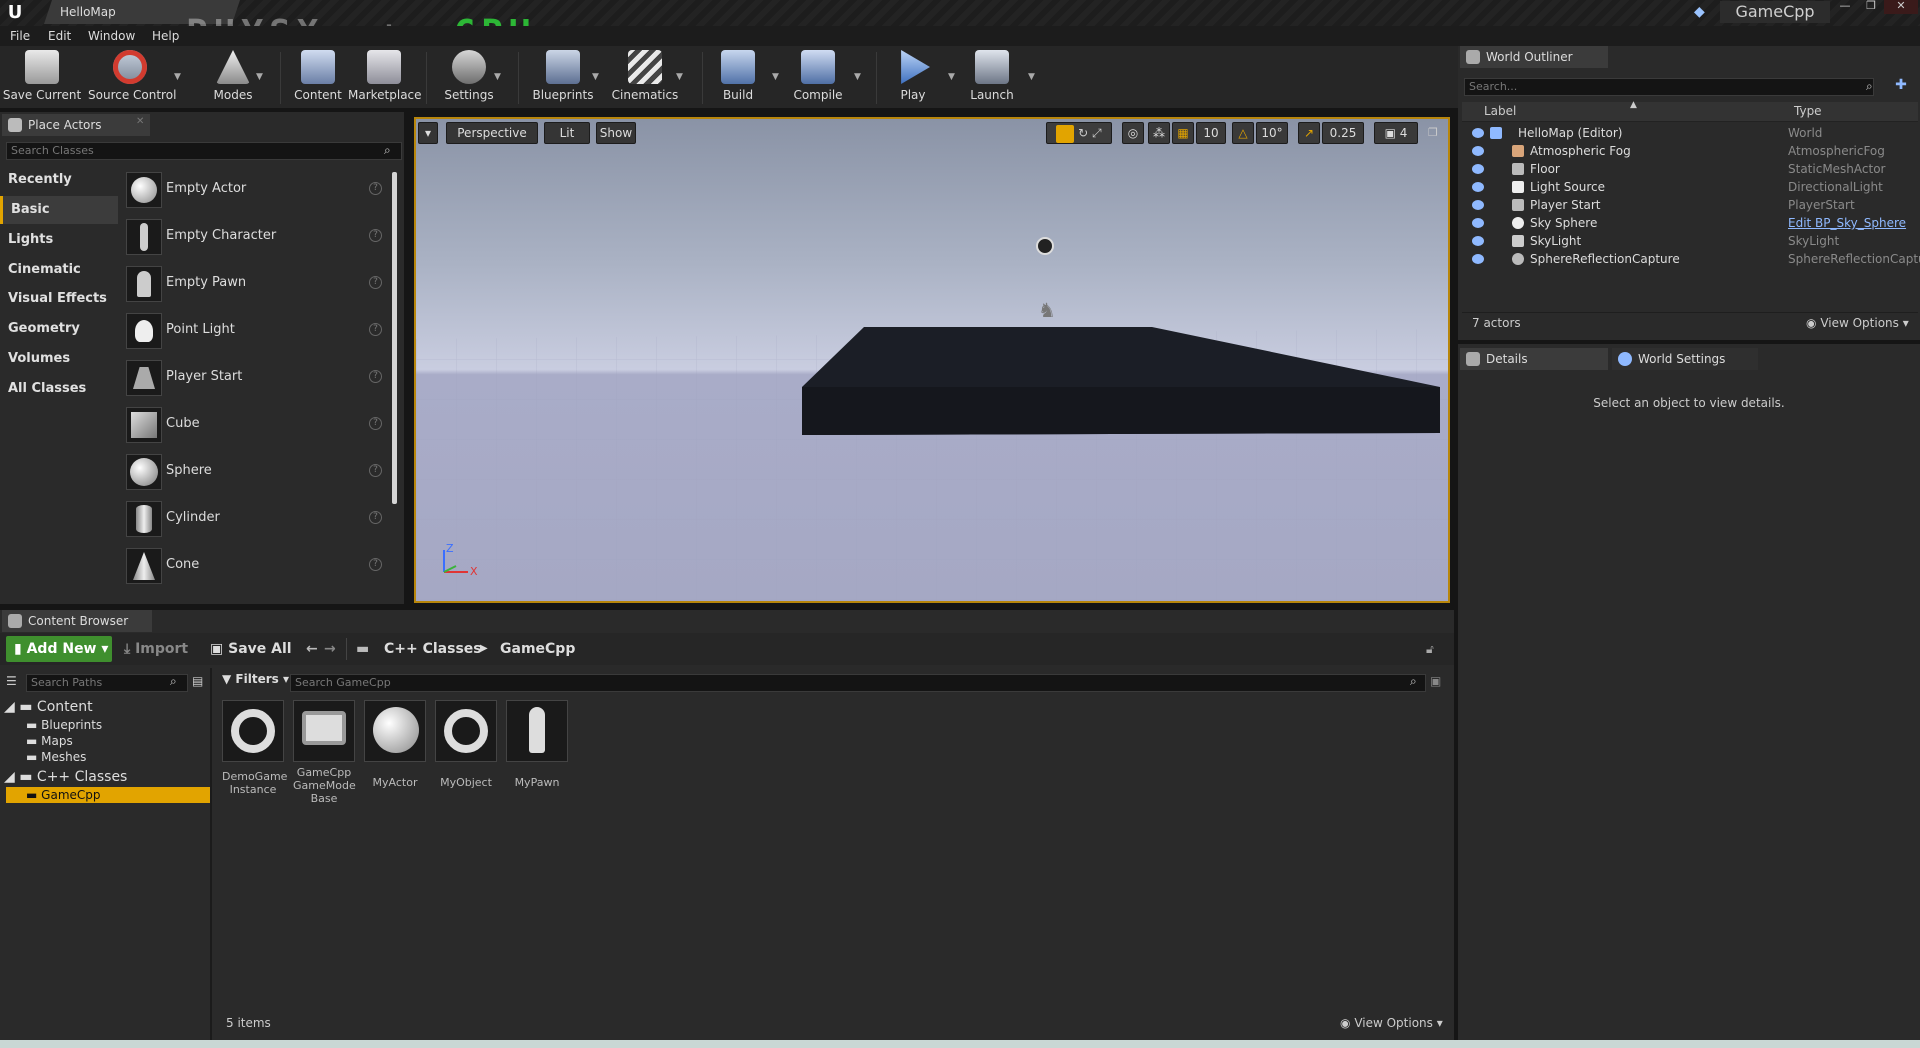 This screenshot has height=1048, width=1920. I want to click on unreal-logo-icon: U, so click(15, 13).